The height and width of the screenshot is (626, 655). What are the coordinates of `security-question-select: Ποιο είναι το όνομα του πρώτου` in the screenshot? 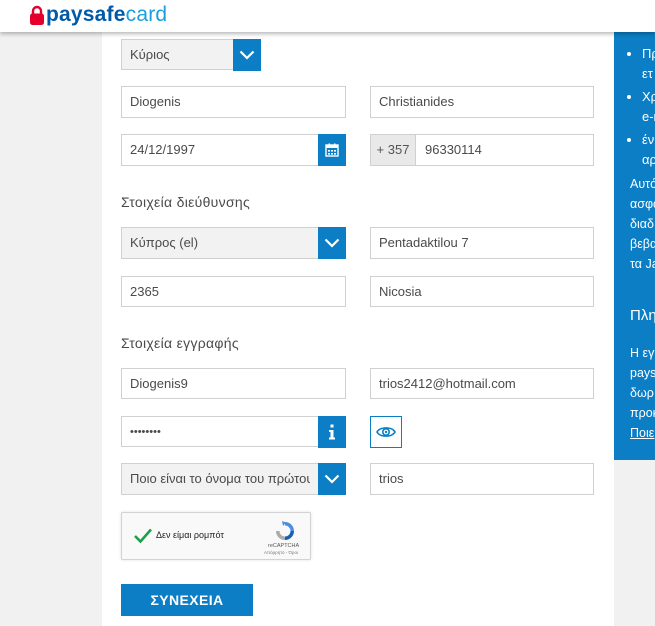 It's located at (233, 479).